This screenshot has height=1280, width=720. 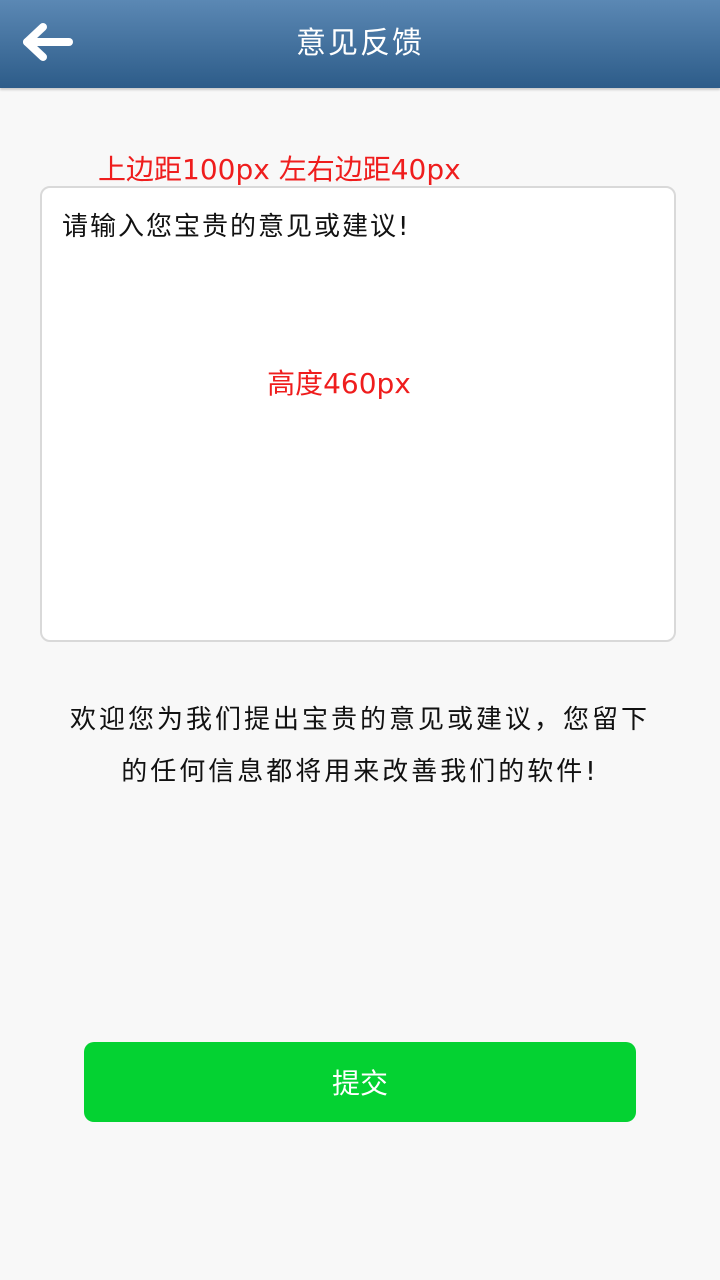 What do you see at coordinates (359, 720) in the screenshot?
I see `message-line-1: 欢迎您为我们提出宝贵的意见或建议，您留下` at bounding box center [359, 720].